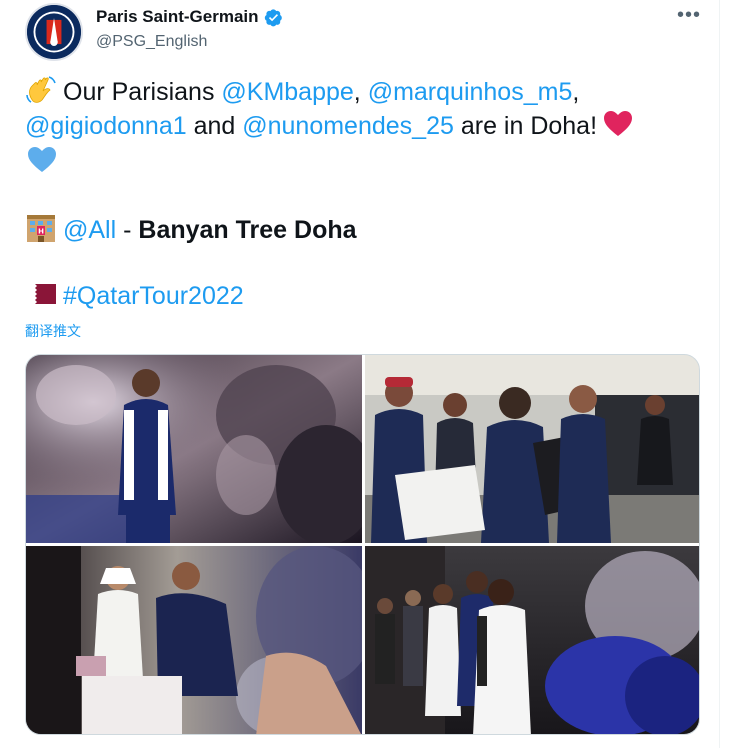 The height and width of the screenshot is (748, 750). I want to click on doha-text: are in Doha!, so click(525, 126).